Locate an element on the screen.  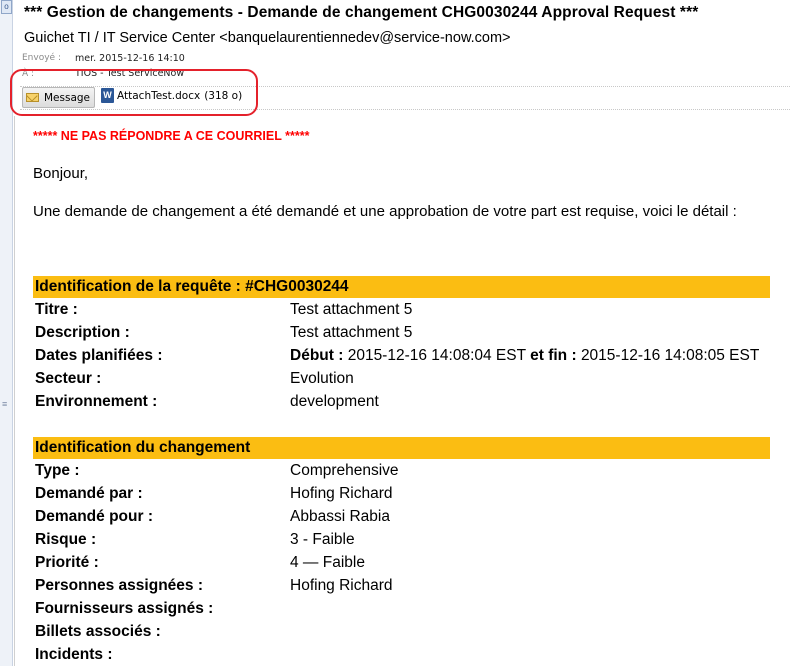
detail-row-related-tickets: Billets associés : is located at coordinates (405, 632).